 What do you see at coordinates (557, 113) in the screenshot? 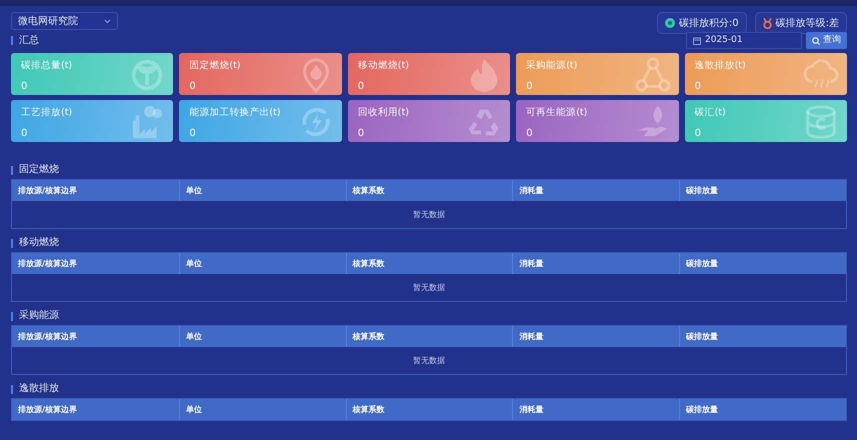
I see `card-label: 可再生能源(t)` at bounding box center [557, 113].